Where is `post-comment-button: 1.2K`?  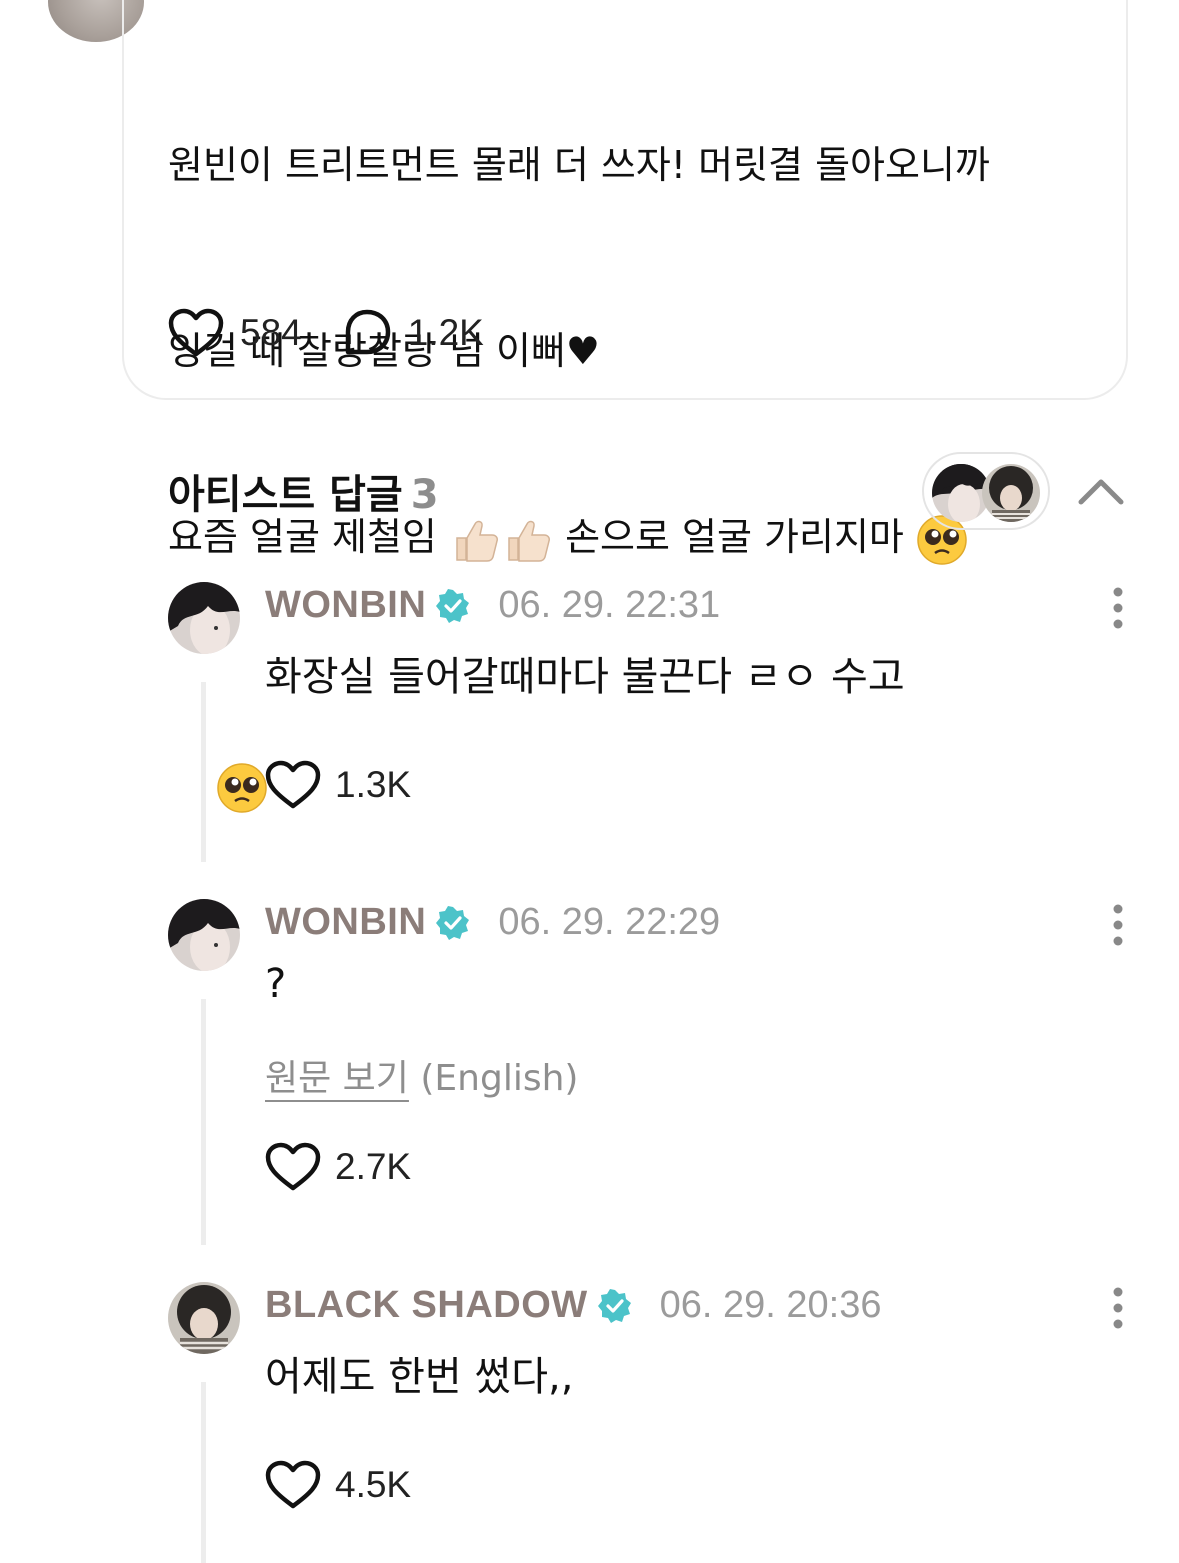
post-comment-button: 1.2K is located at coordinates (413, 333).